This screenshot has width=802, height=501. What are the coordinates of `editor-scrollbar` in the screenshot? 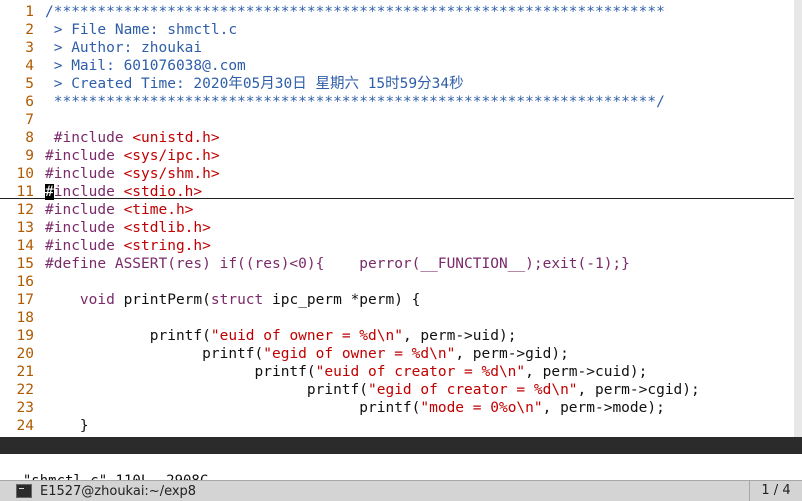 It's located at (798, 218).